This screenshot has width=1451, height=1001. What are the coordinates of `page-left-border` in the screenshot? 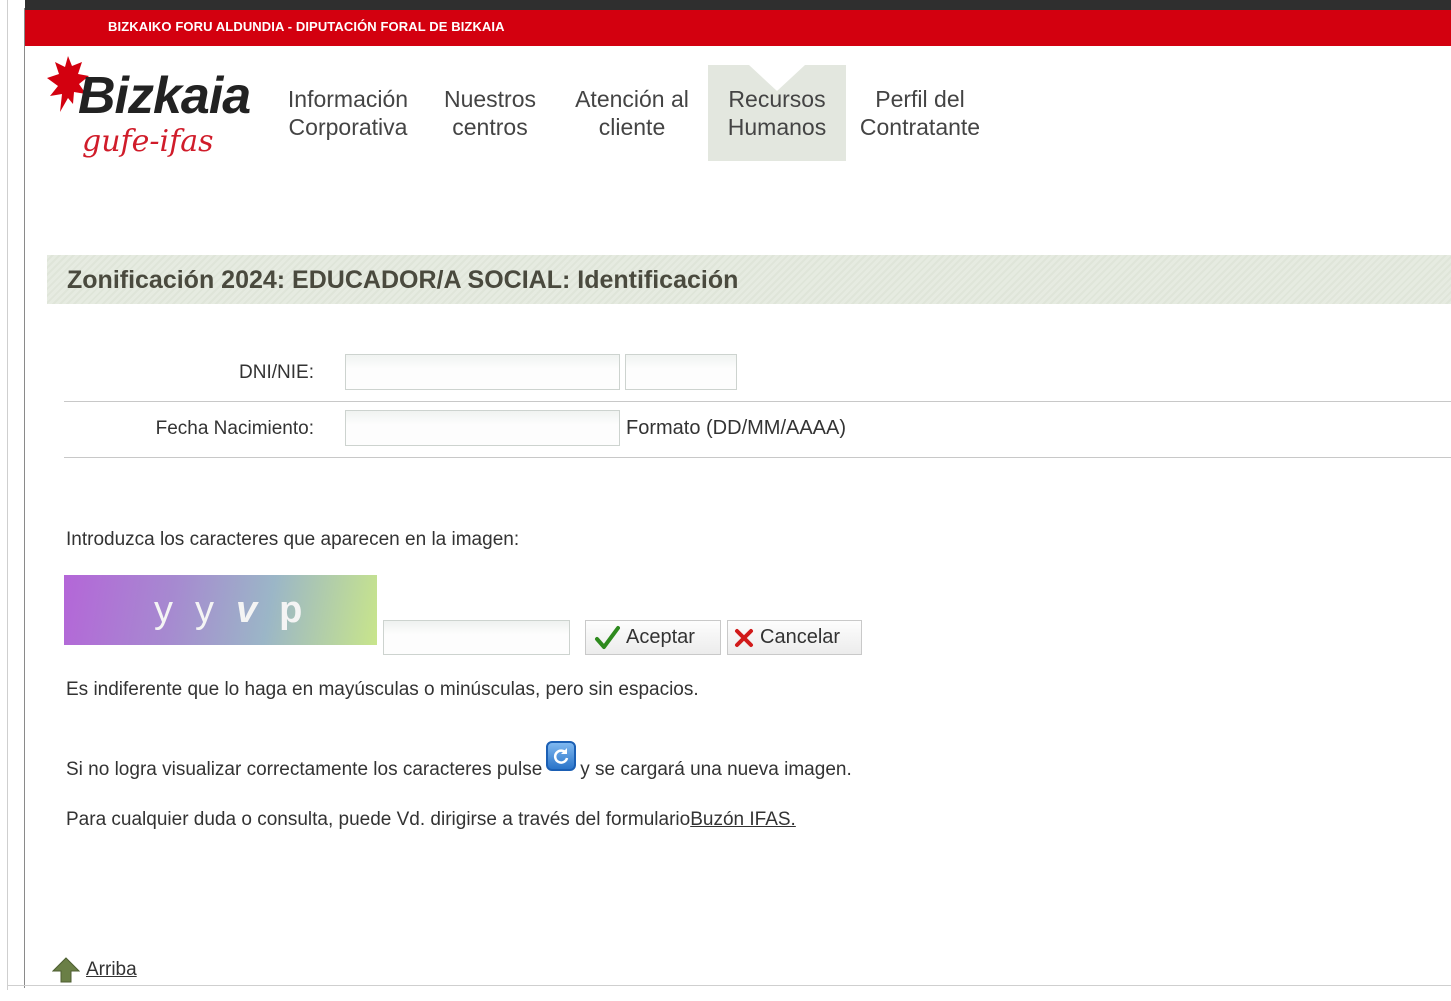 It's located at (24, 498).